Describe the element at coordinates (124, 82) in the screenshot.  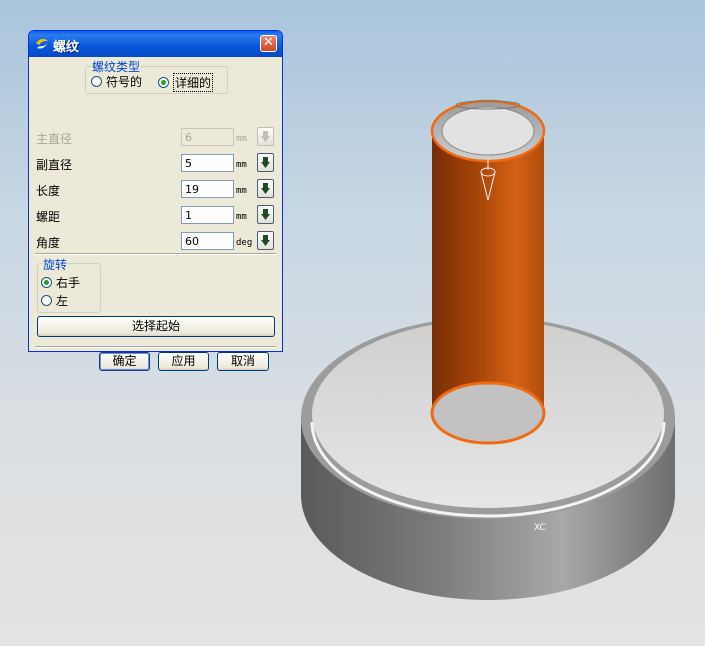
I see `radio-symbolic-label: 符号的` at that location.